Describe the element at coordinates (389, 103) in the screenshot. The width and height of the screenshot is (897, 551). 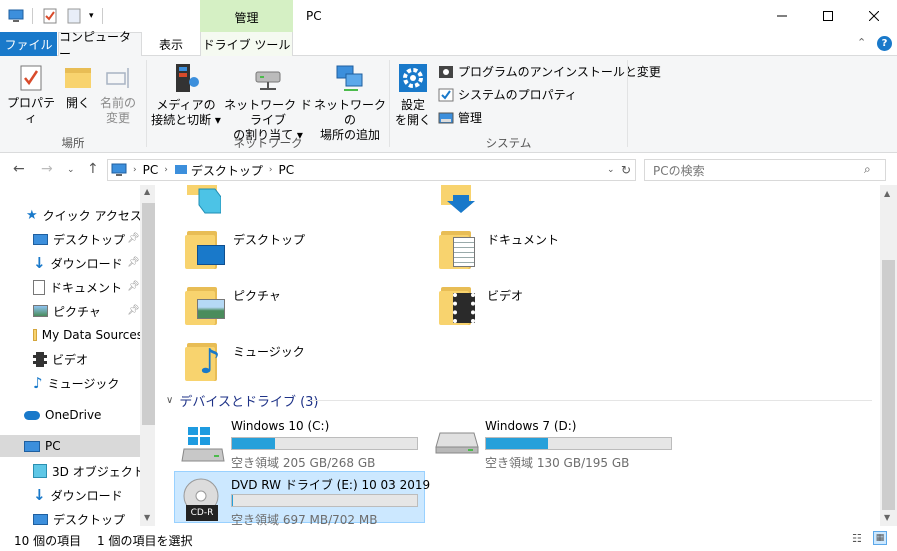
I see `group-separator` at that location.